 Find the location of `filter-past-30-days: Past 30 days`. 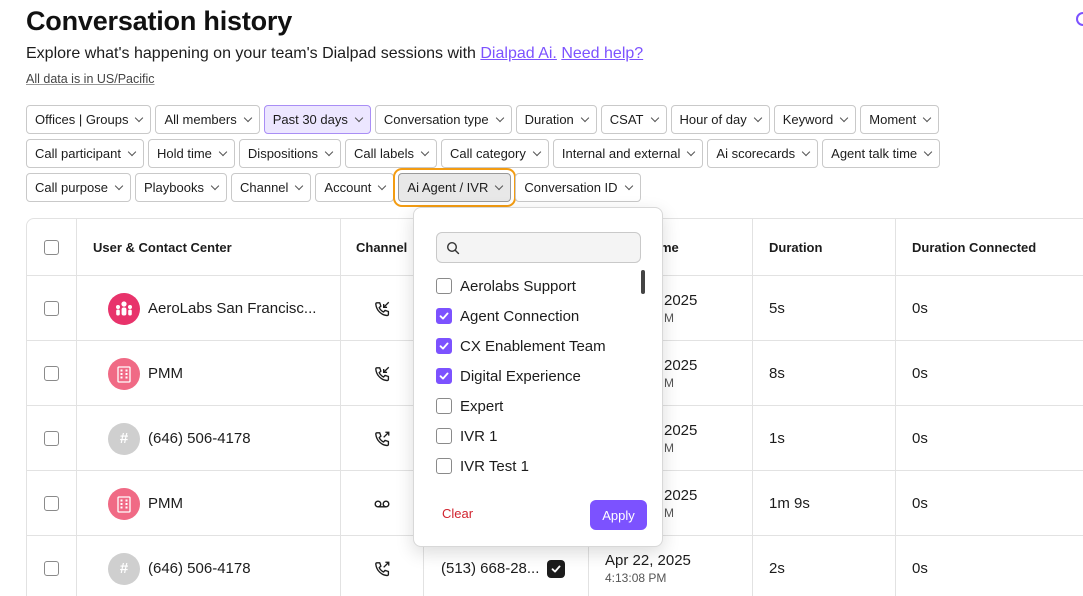

filter-past-30-days: Past 30 days is located at coordinates (317, 119).